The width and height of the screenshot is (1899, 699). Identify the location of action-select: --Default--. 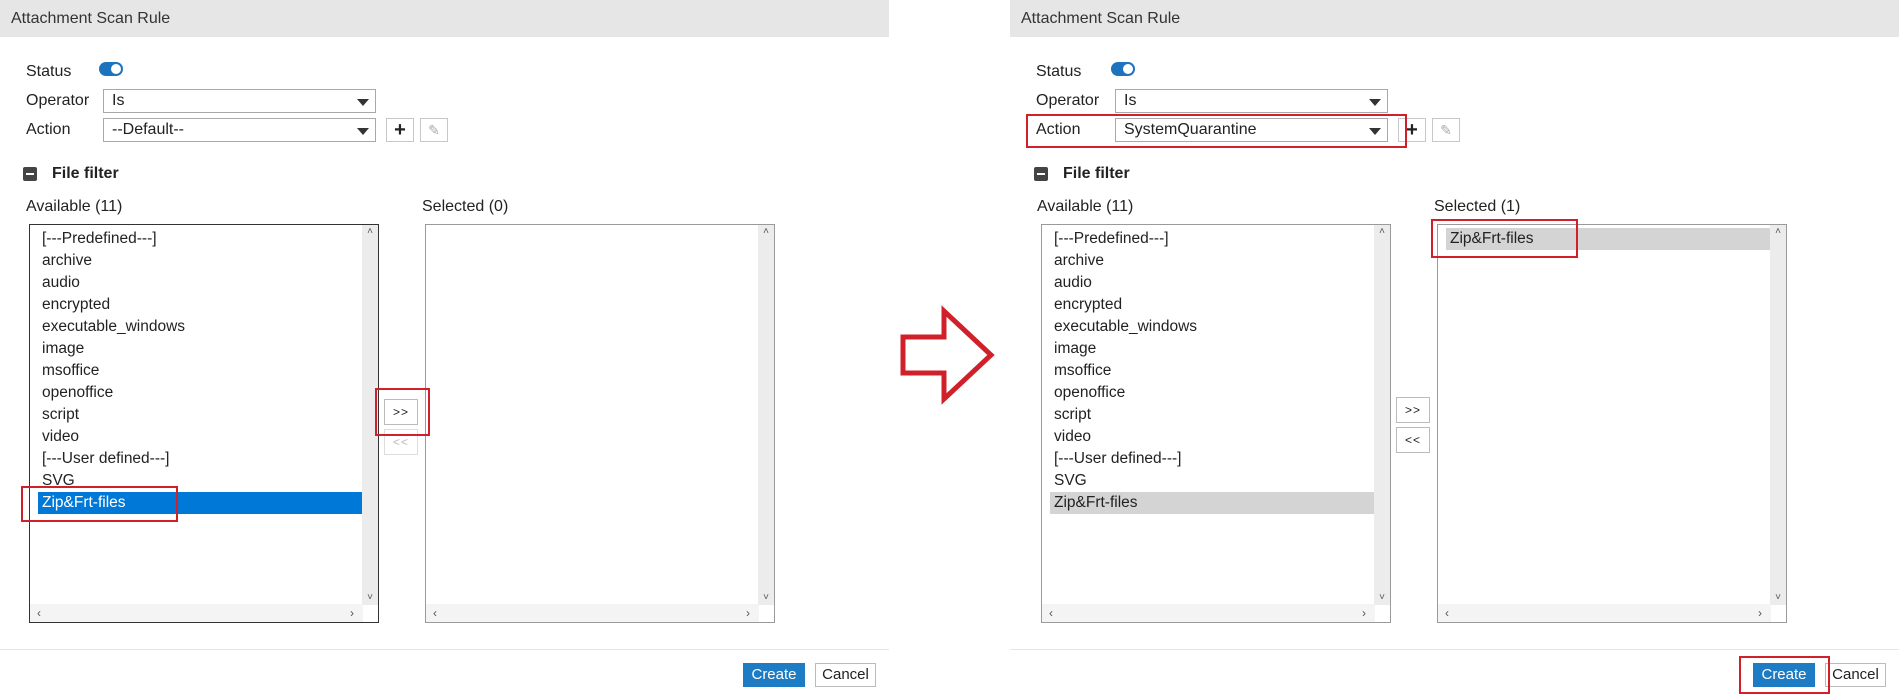
(239, 130).